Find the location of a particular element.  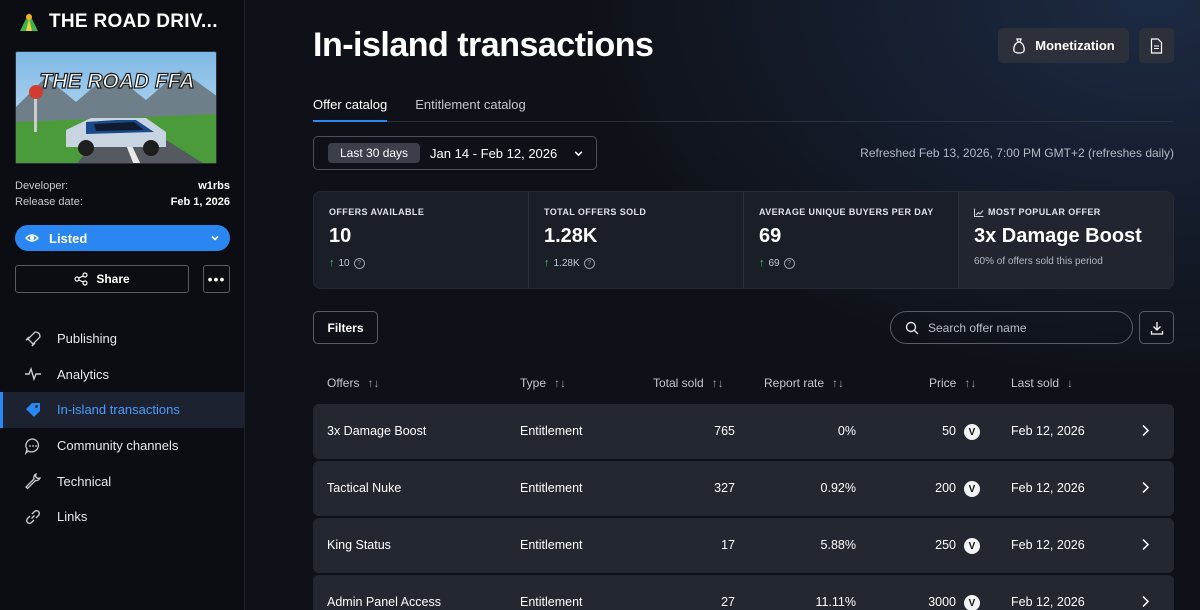

date-range-picker: Last 30 days Jan 14 - Feb 12, 2026 is located at coordinates (455, 153).